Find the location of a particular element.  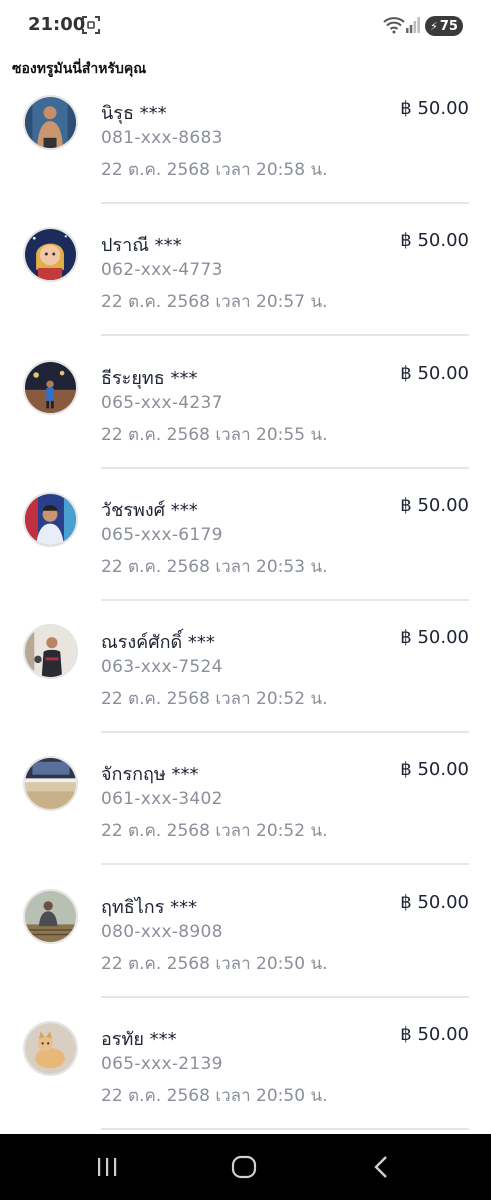

man-sitting-avatar is located at coordinates (50, 916).